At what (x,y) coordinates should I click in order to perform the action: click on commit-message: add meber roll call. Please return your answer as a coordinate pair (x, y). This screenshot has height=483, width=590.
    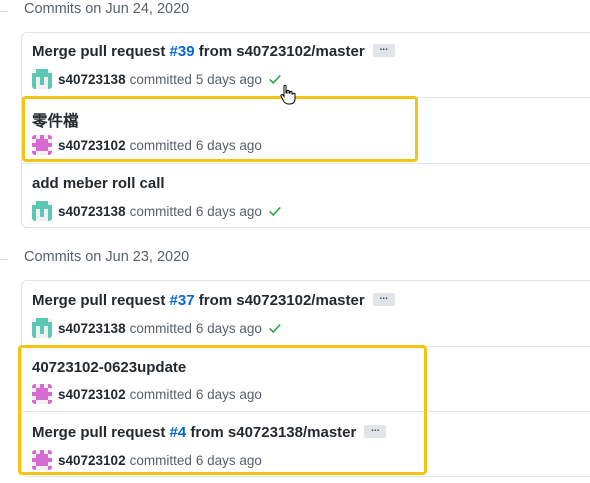
    Looking at the image, I should click on (98, 183).